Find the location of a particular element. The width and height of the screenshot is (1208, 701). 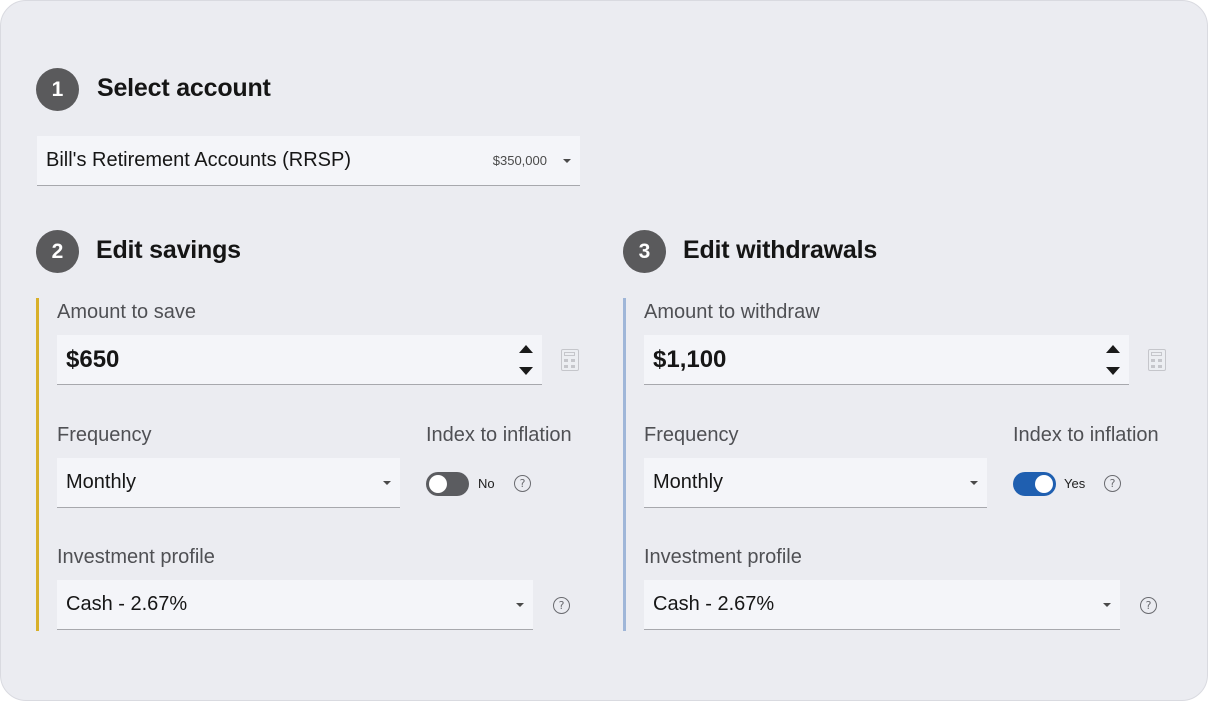

amount-to-withdraw-value: $1,100 is located at coordinates (690, 359).